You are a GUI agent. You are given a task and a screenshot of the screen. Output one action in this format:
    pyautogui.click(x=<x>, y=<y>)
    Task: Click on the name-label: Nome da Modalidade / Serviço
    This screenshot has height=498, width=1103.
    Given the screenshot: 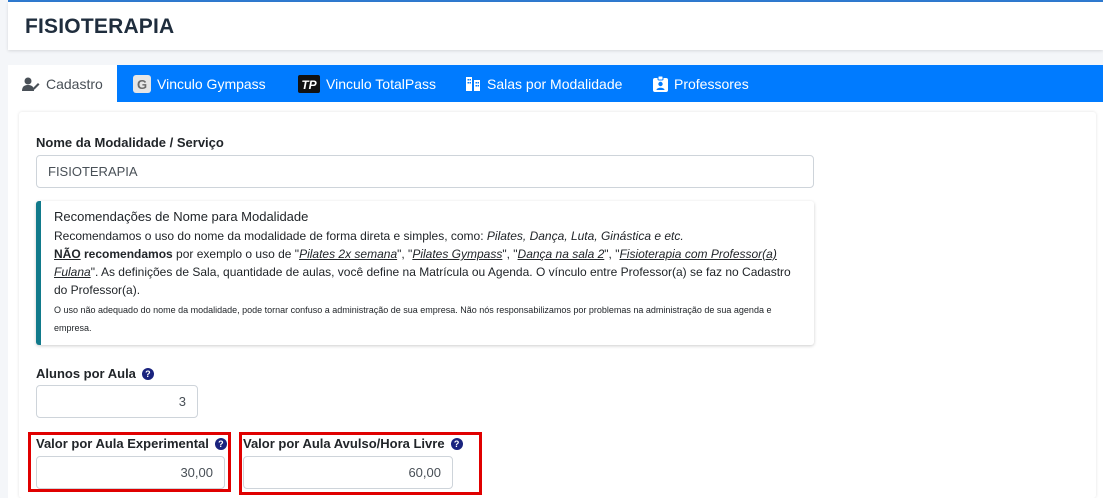 What is the action you would take?
    pyautogui.click(x=130, y=142)
    